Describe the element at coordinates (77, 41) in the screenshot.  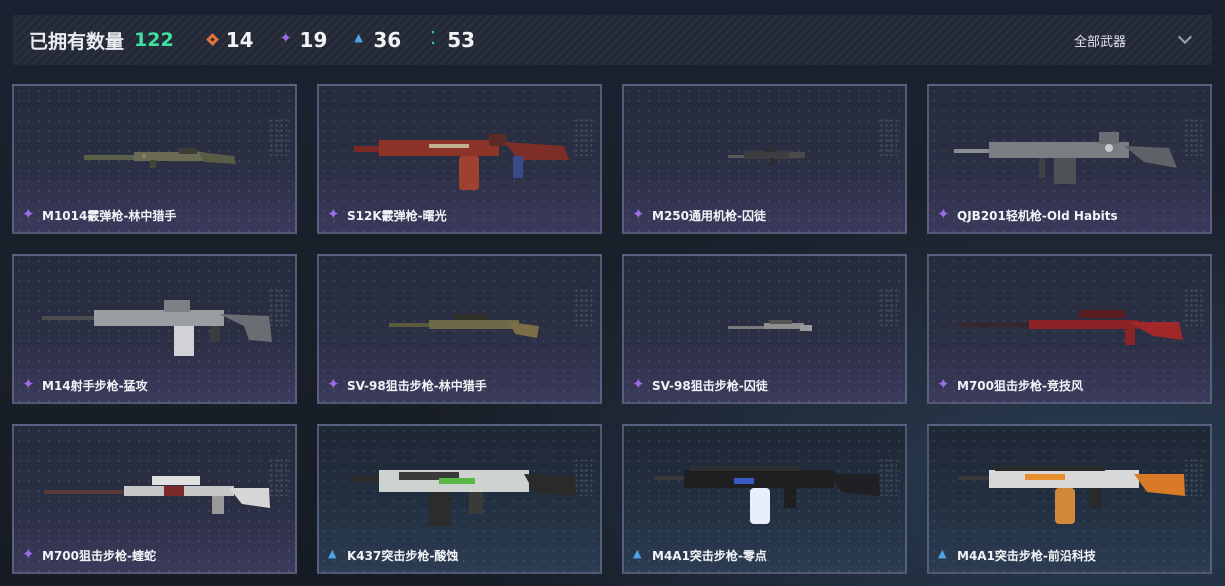
I see `owned-count-label: 已拥有数量` at that location.